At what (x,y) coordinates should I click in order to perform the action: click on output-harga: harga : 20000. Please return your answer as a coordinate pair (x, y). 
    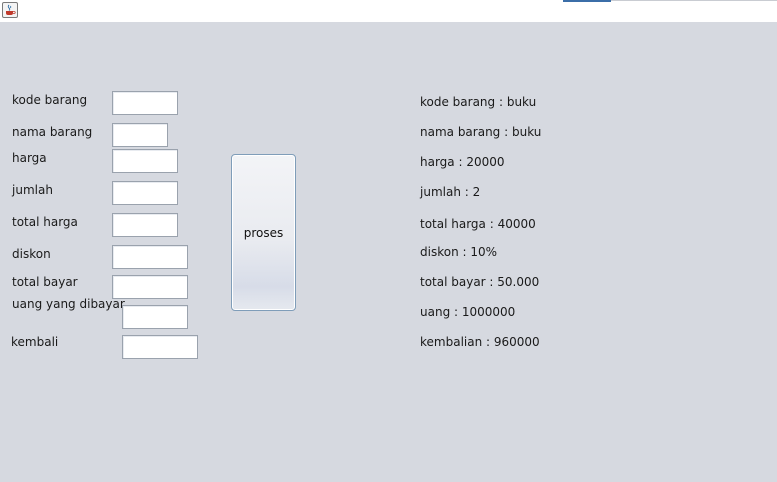
    Looking at the image, I should click on (462, 162).